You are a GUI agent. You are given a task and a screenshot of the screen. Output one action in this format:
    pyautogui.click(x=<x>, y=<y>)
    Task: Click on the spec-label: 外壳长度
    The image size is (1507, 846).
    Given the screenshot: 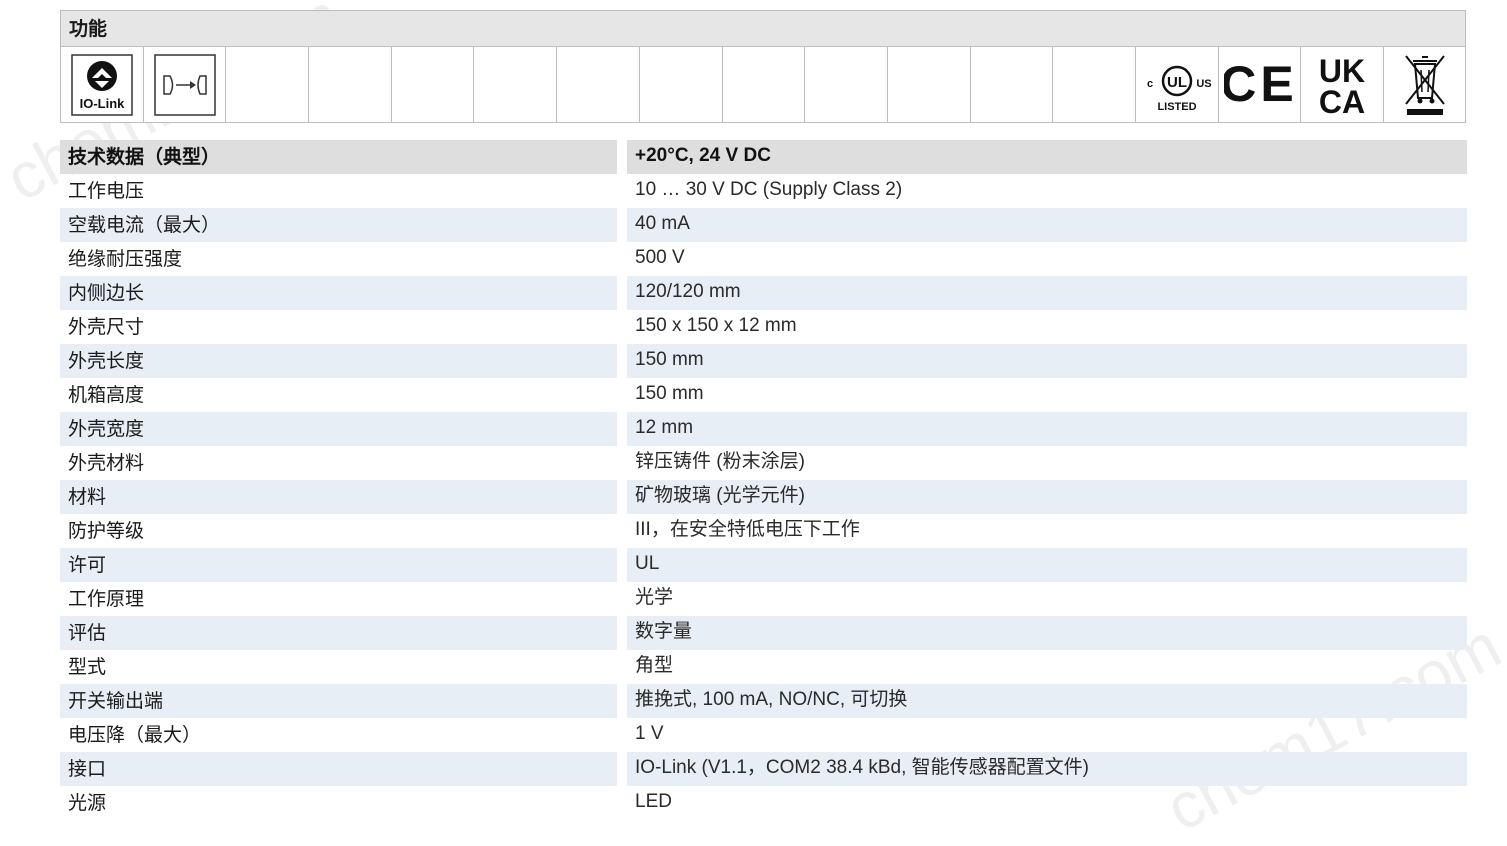 What is the action you would take?
    pyautogui.click(x=338, y=361)
    